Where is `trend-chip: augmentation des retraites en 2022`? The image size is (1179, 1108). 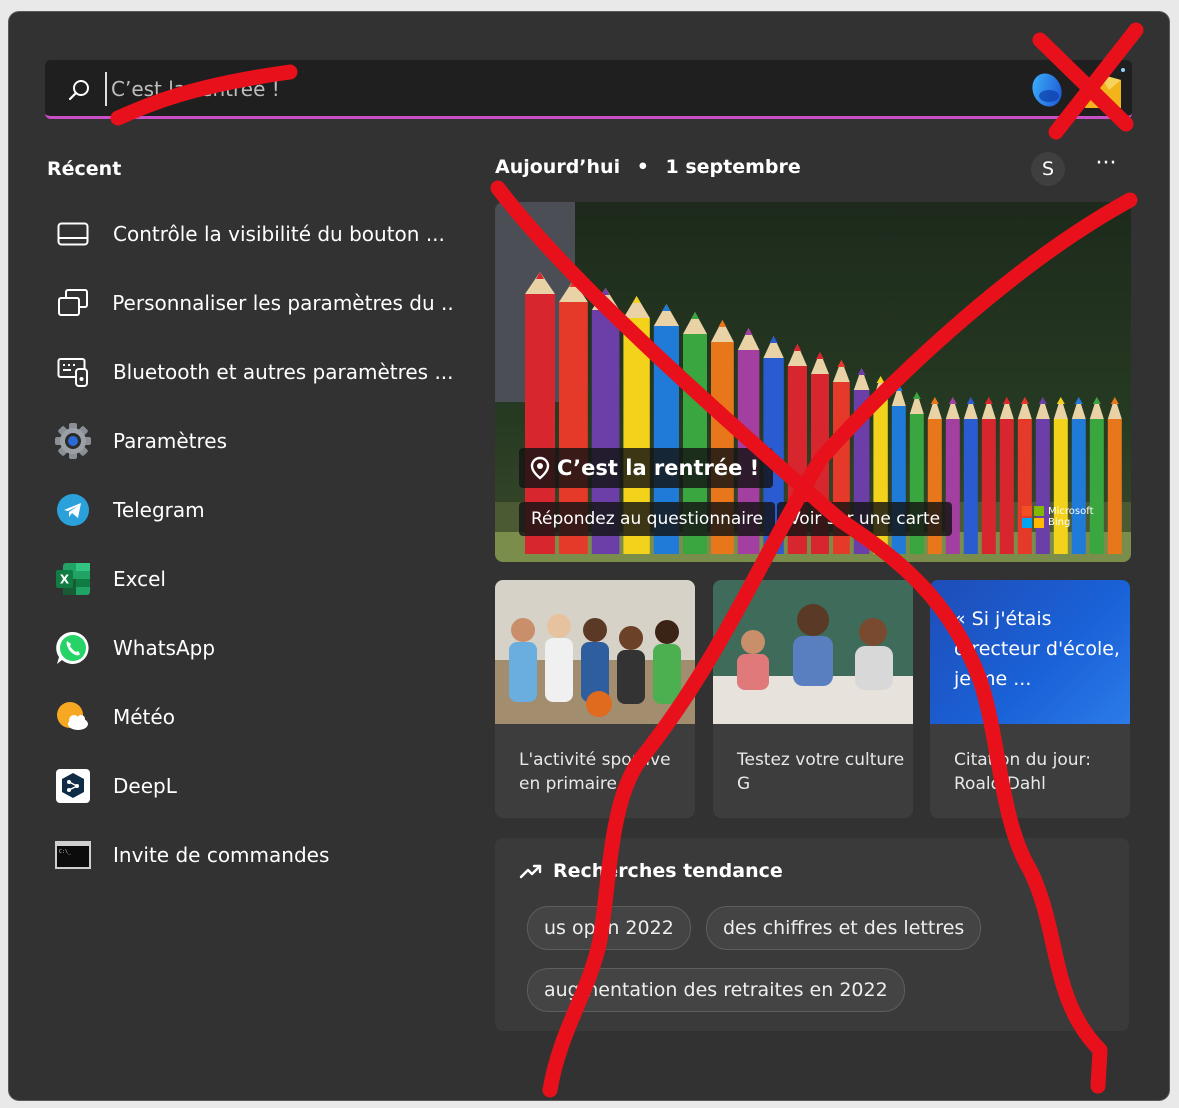 trend-chip: augmentation des retraites en 2022 is located at coordinates (716, 990).